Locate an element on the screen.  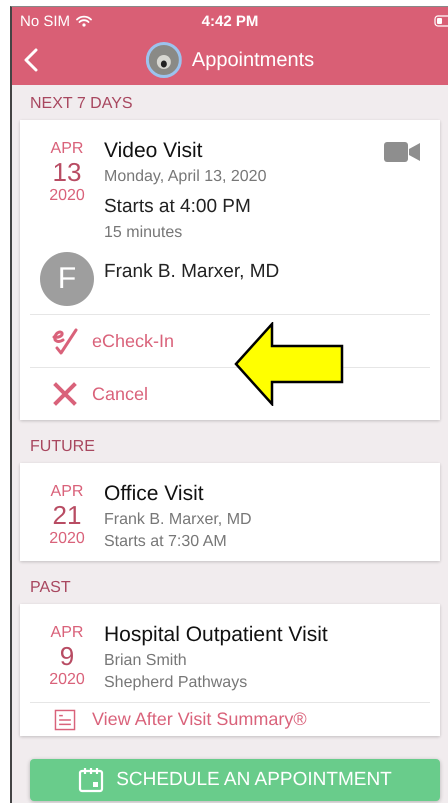
appointment-title: Hospital Outpatient Visit is located at coordinates (216, 635).